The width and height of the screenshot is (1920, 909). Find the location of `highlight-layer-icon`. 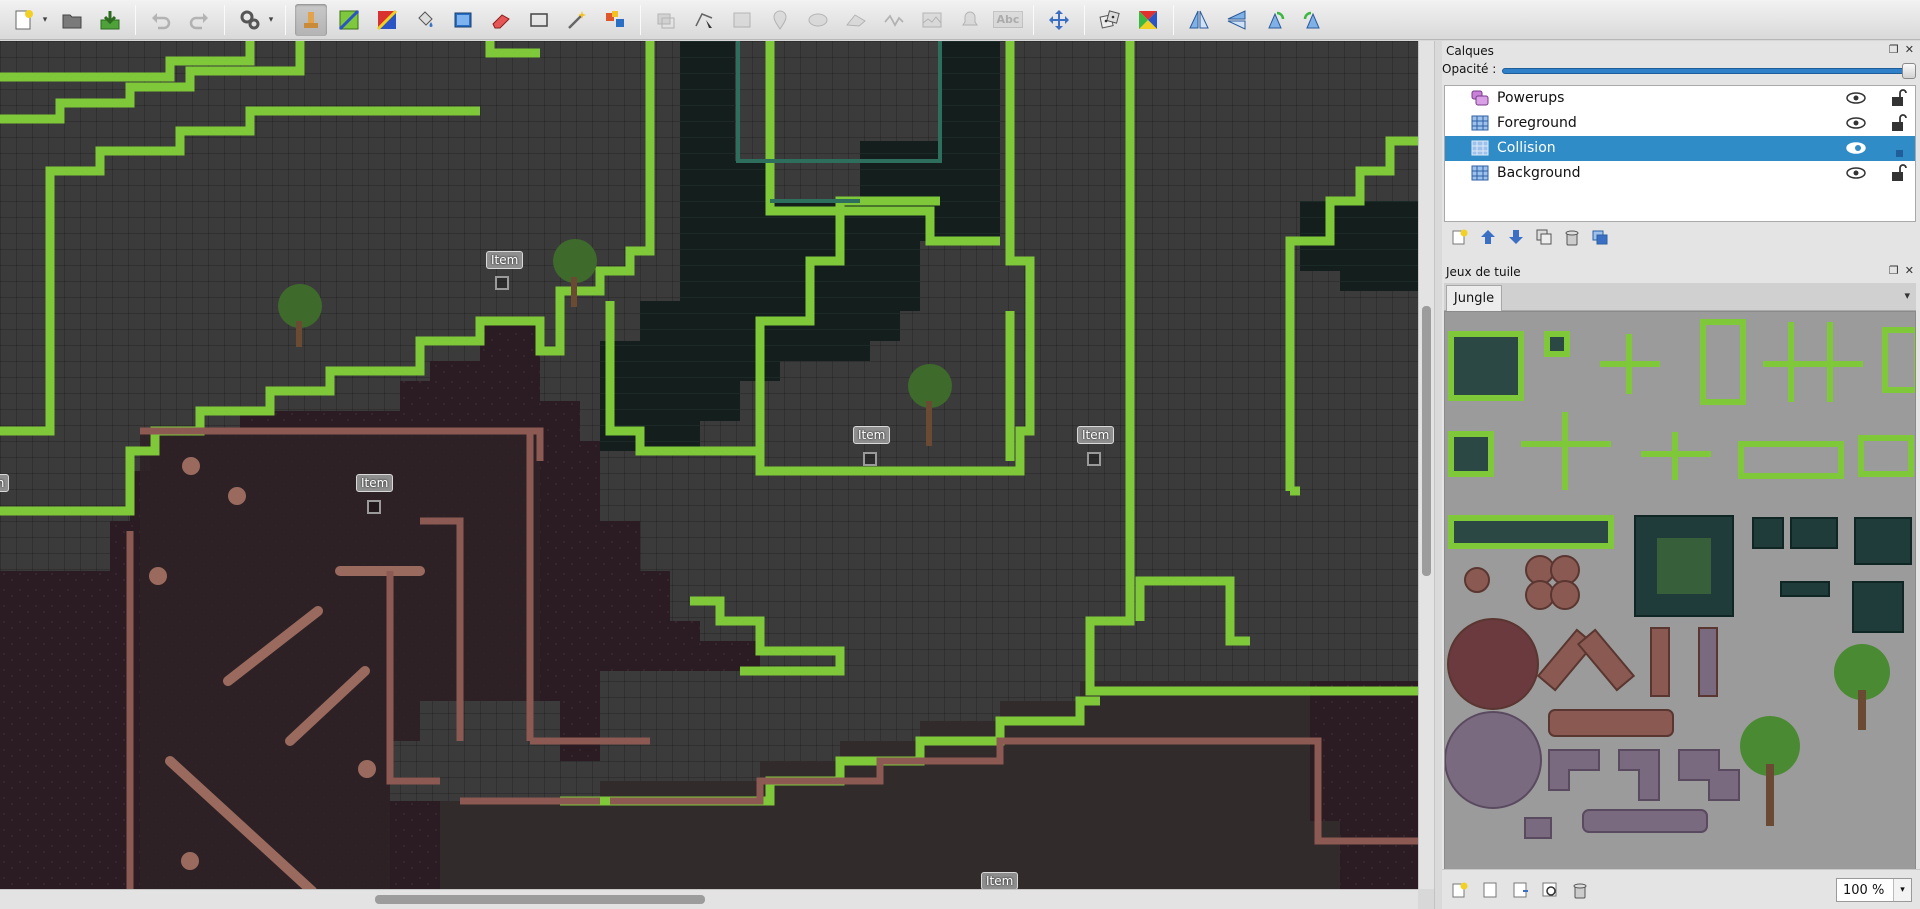

highlight-layer-icon is located at coordinates (1600, 237).